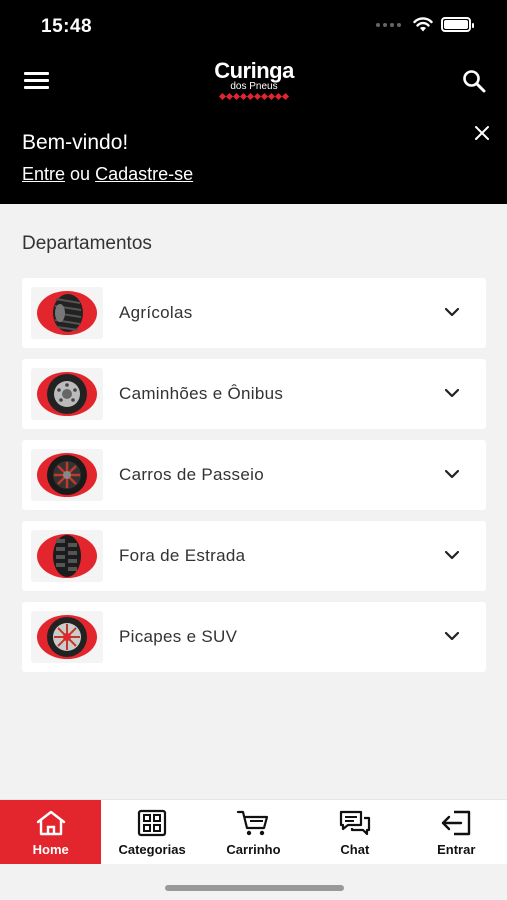 Image resolution: width=507 pixels, height=900 pixels. Describe the element at coordinates (456, 823) in the screenshot. I see `login-icon` at that location.